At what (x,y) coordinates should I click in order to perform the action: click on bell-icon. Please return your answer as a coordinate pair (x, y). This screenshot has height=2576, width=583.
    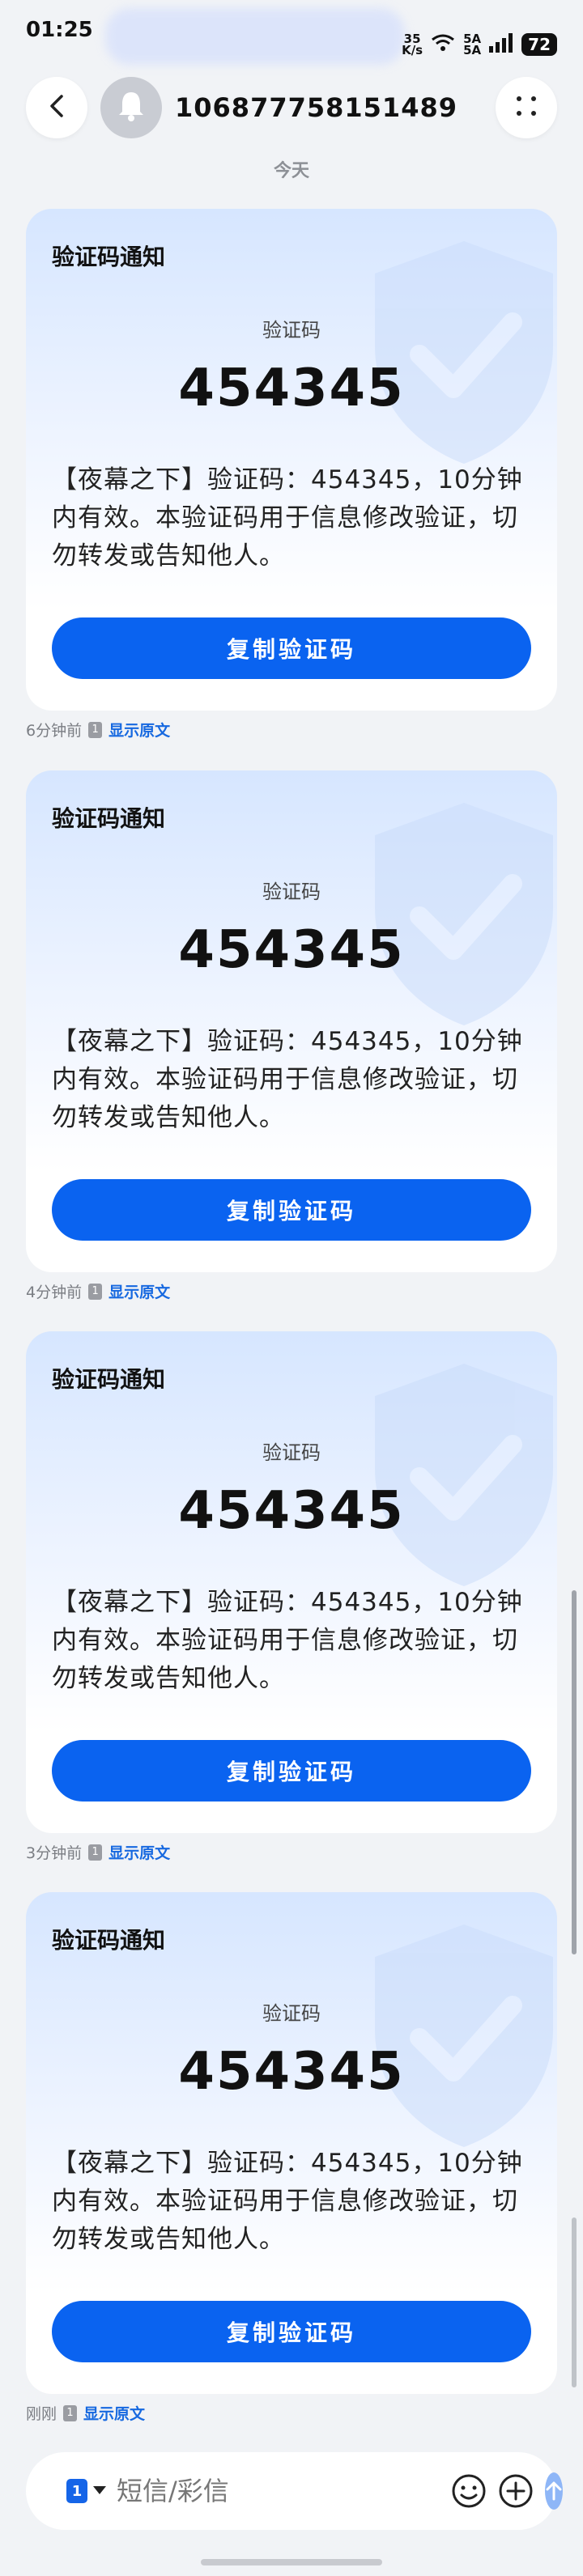
    Looking at the image, I should click on (131, 107).